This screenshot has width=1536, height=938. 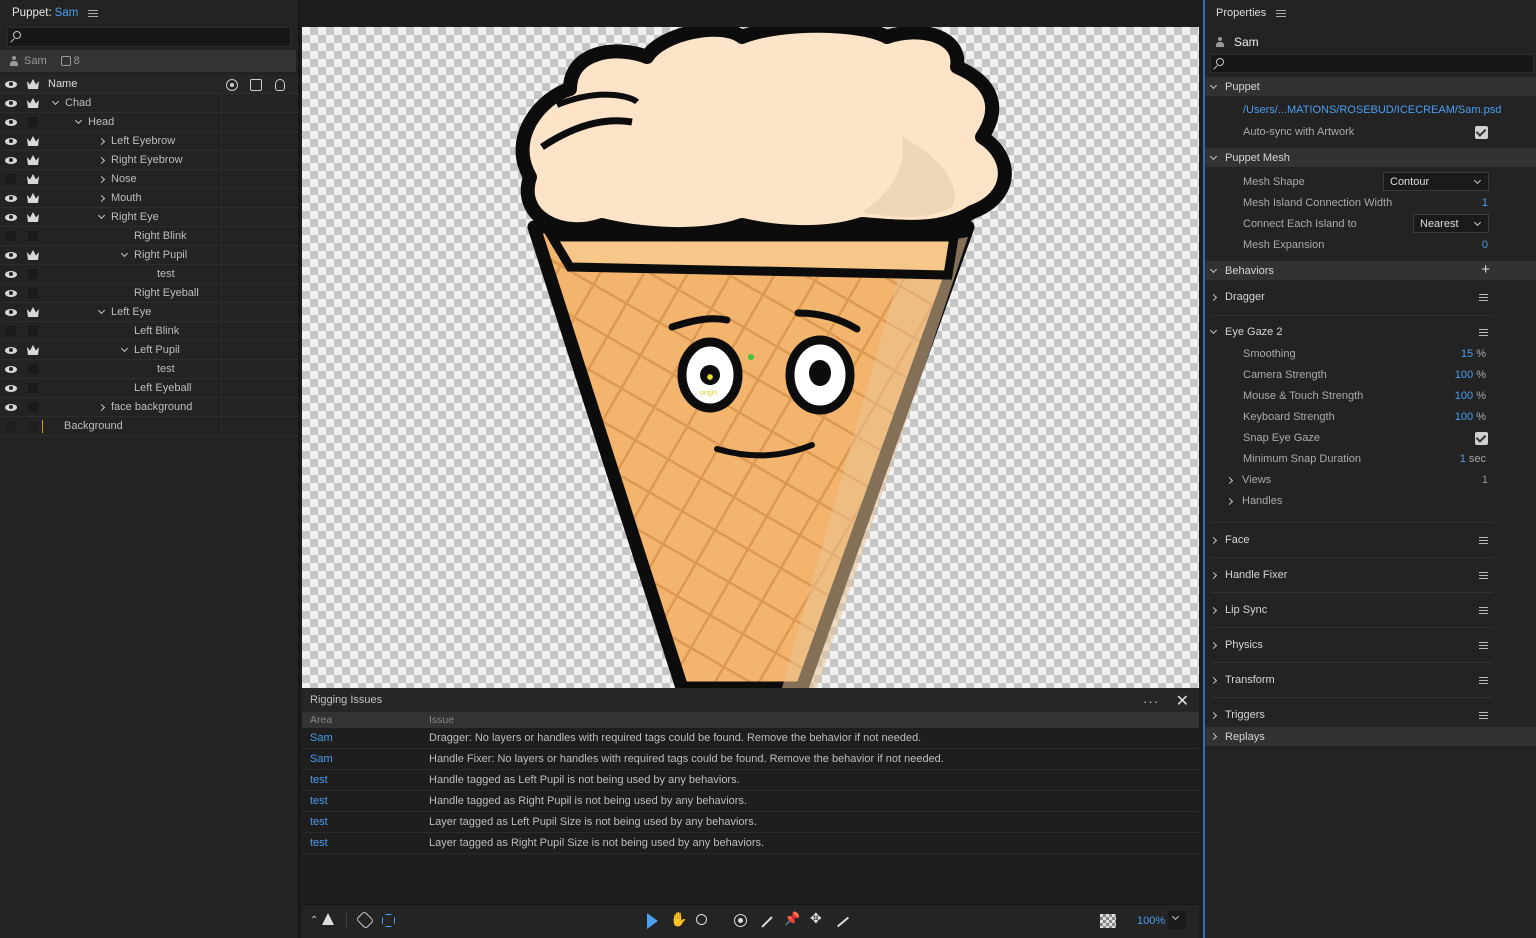 What do you see at coordinates (149, 160) in the screenshot?
I see `layer-row-right-eyebrow: Right Eyebrow` at bounding box center [149, 160].